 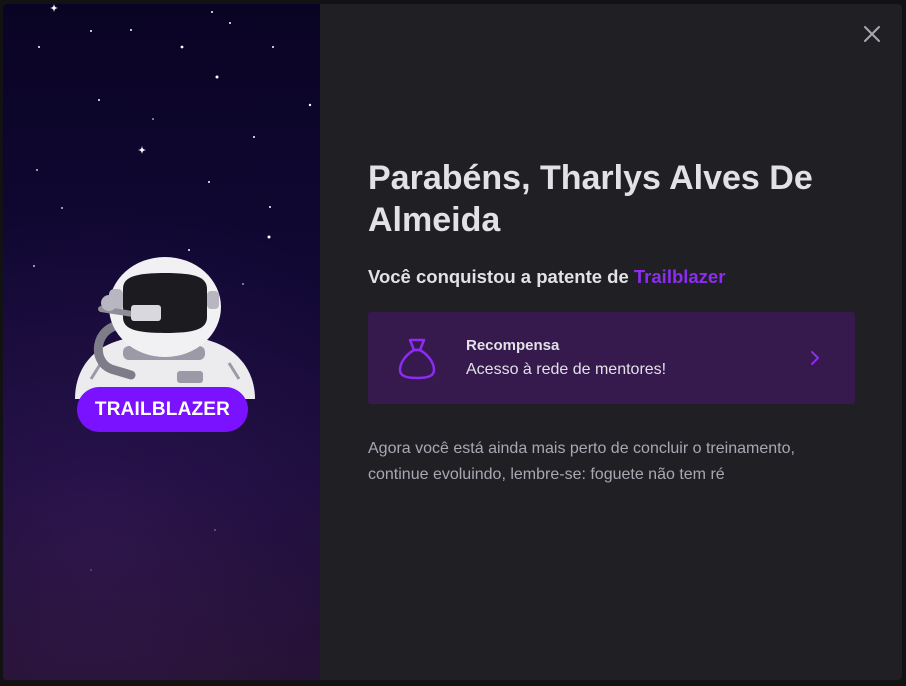 What do you see at coordinates (815, 358) in the screenshot?
I see `chevron-right-icon` at bounding box center [815, 358].